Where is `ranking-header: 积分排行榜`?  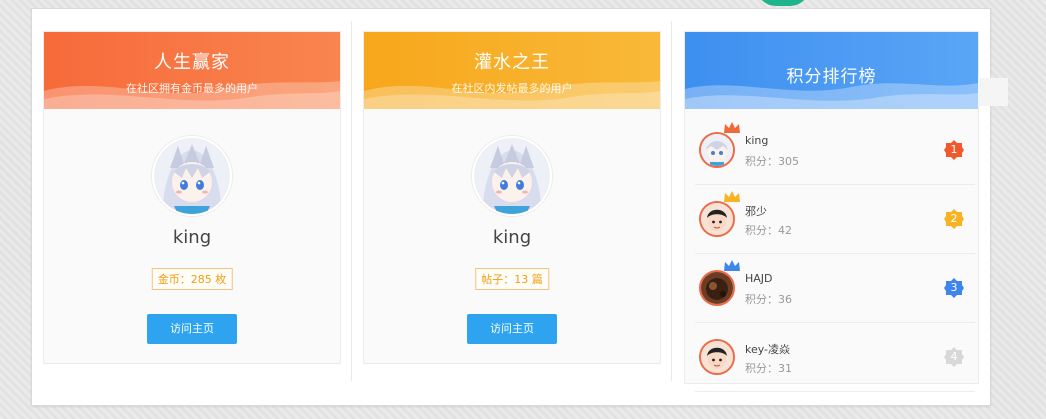
ranking-header: 积分排行榜 is located at coordinates (831, 70).